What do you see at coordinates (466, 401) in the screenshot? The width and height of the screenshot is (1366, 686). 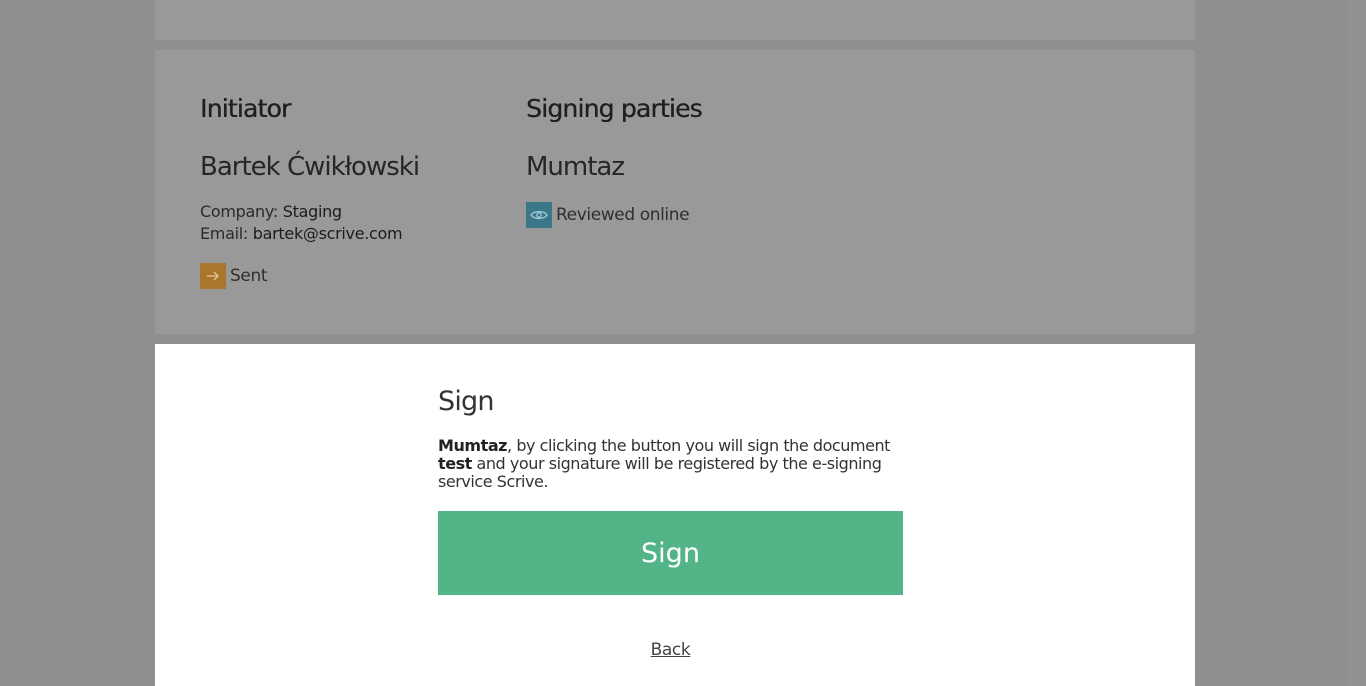 I see `sign-title: Sign` at bounding box center [466, 401].